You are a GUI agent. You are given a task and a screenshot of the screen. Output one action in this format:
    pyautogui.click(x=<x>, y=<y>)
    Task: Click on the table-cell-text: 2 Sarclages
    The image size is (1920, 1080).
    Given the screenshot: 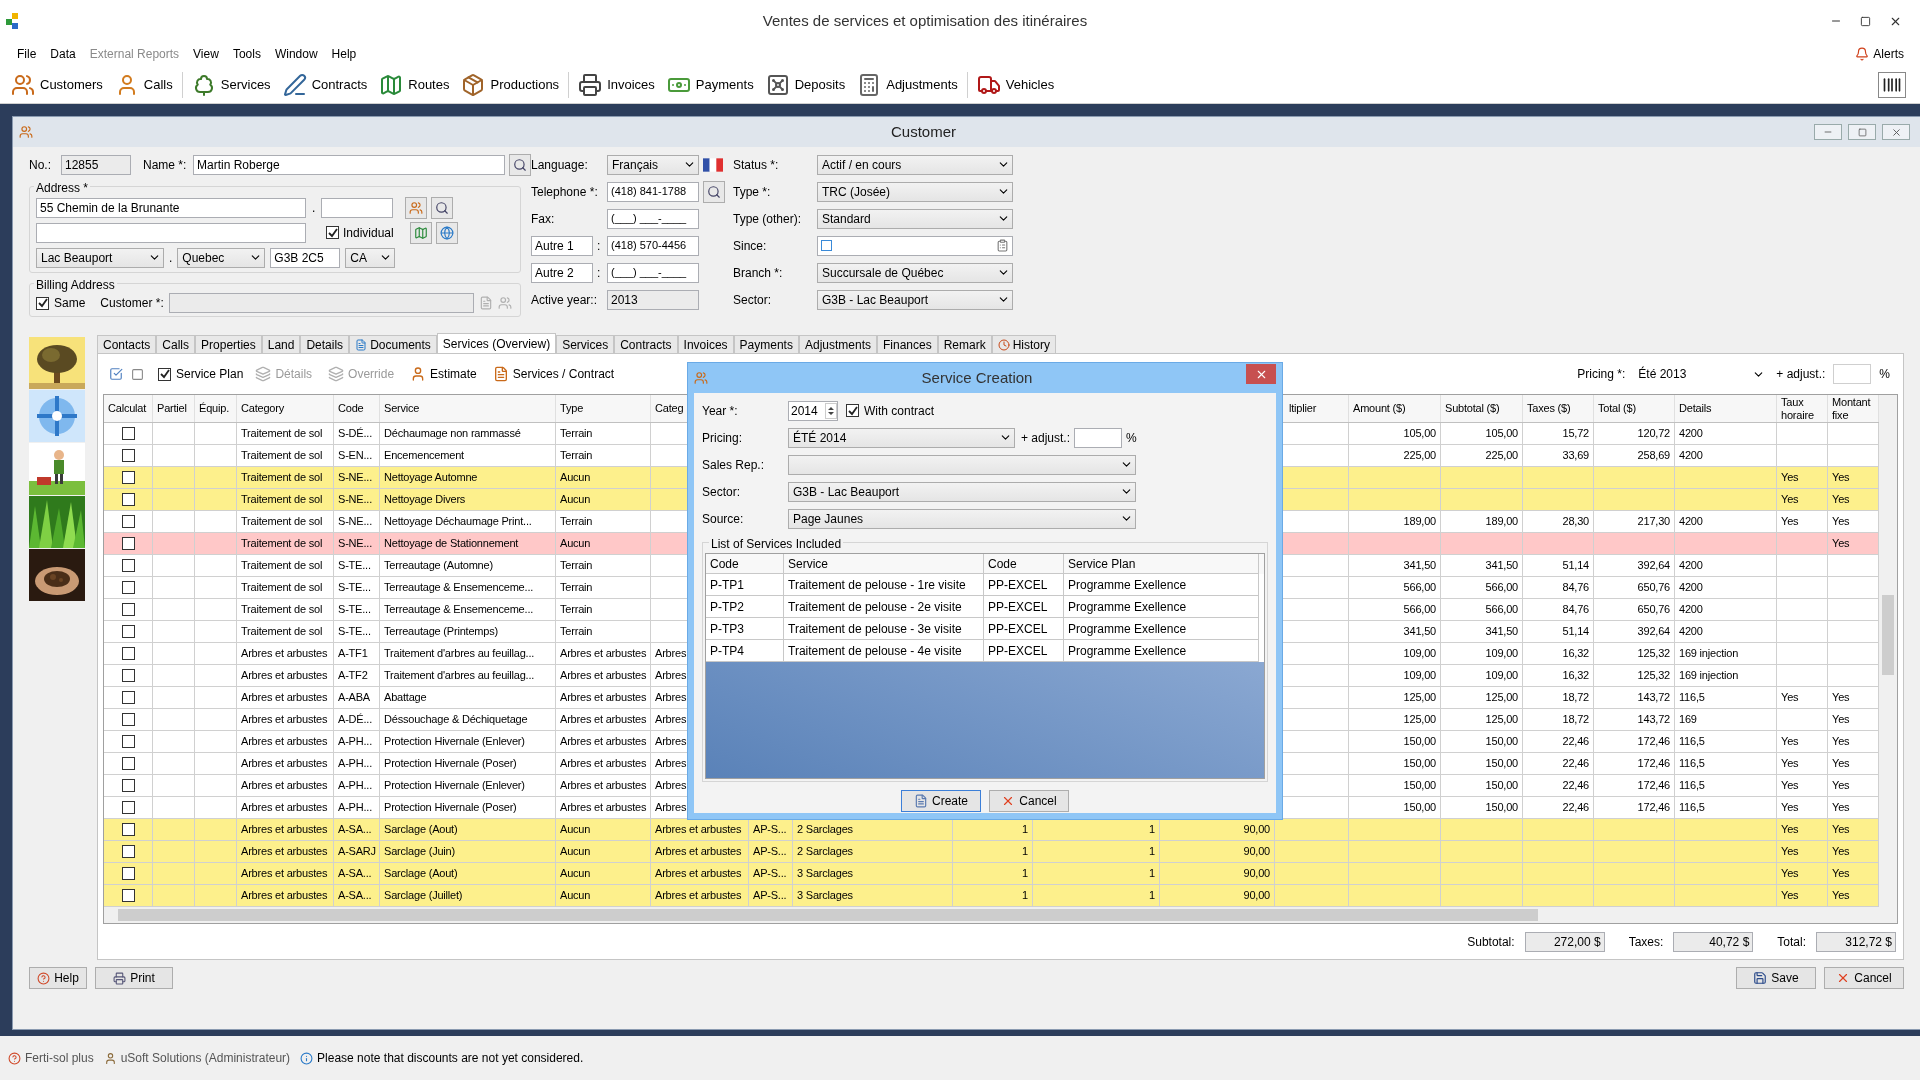 What is the action you would take?
    pyautogui.click(x=825, y=852)
    